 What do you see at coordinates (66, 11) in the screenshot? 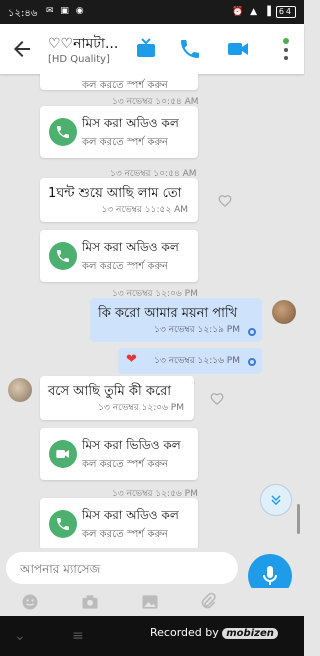
I see `notification-icons: ✉ ▣ ◉` at bounding box center [66, 11].